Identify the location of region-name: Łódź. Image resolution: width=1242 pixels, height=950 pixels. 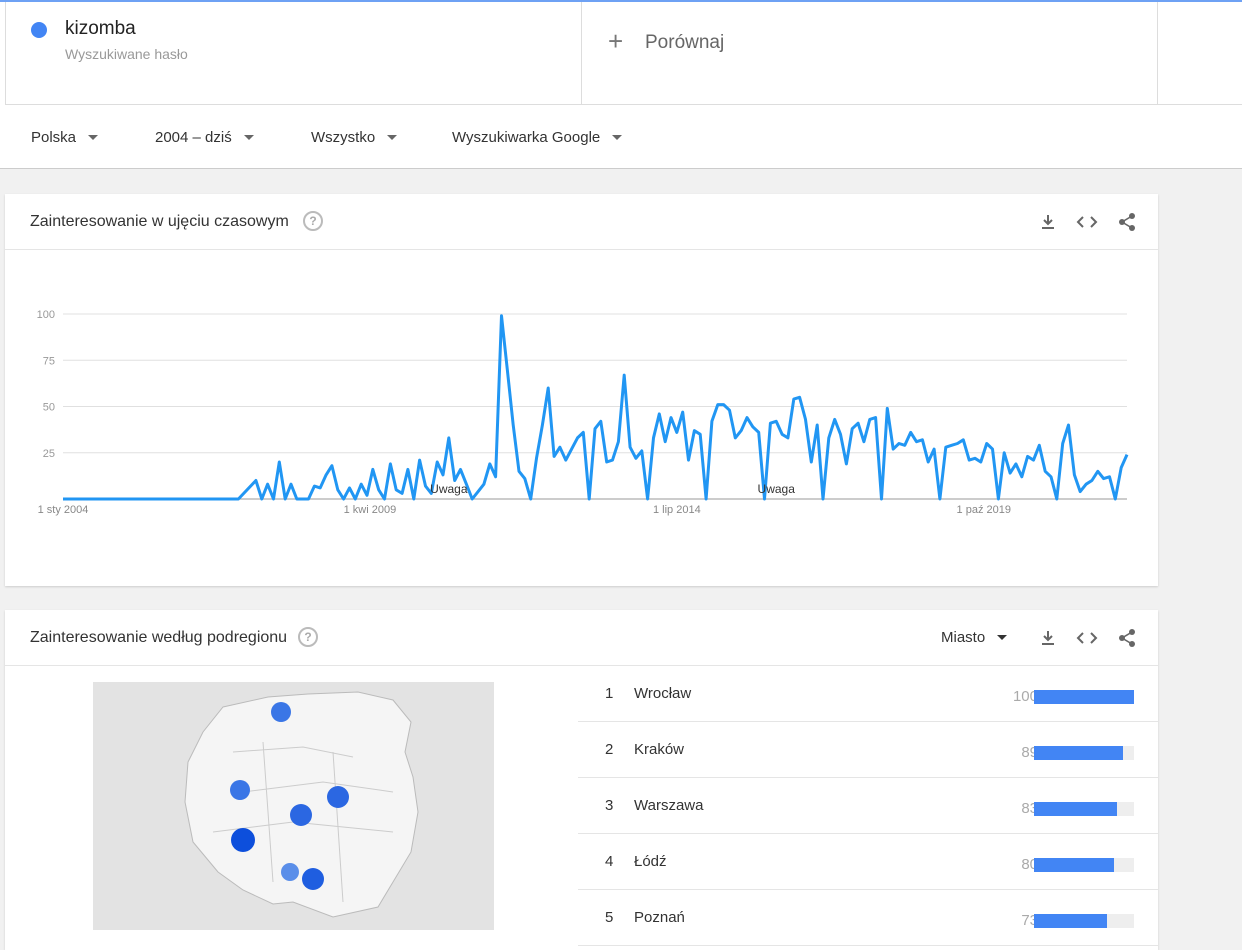
(650, 861).